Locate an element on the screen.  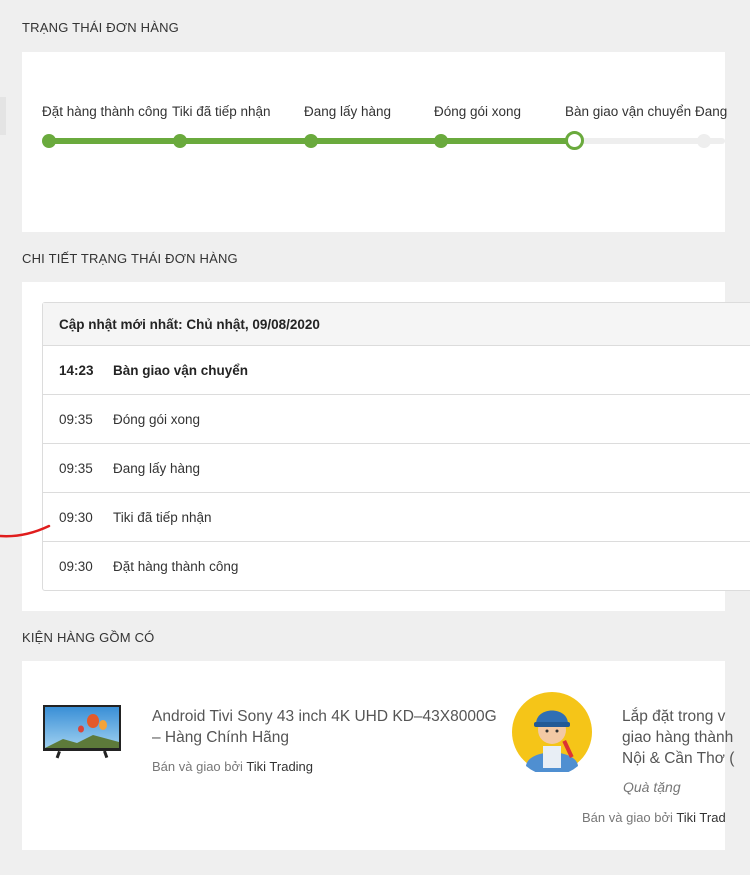
seller-name: Tiki Trading is located at coordinates (279, 766).